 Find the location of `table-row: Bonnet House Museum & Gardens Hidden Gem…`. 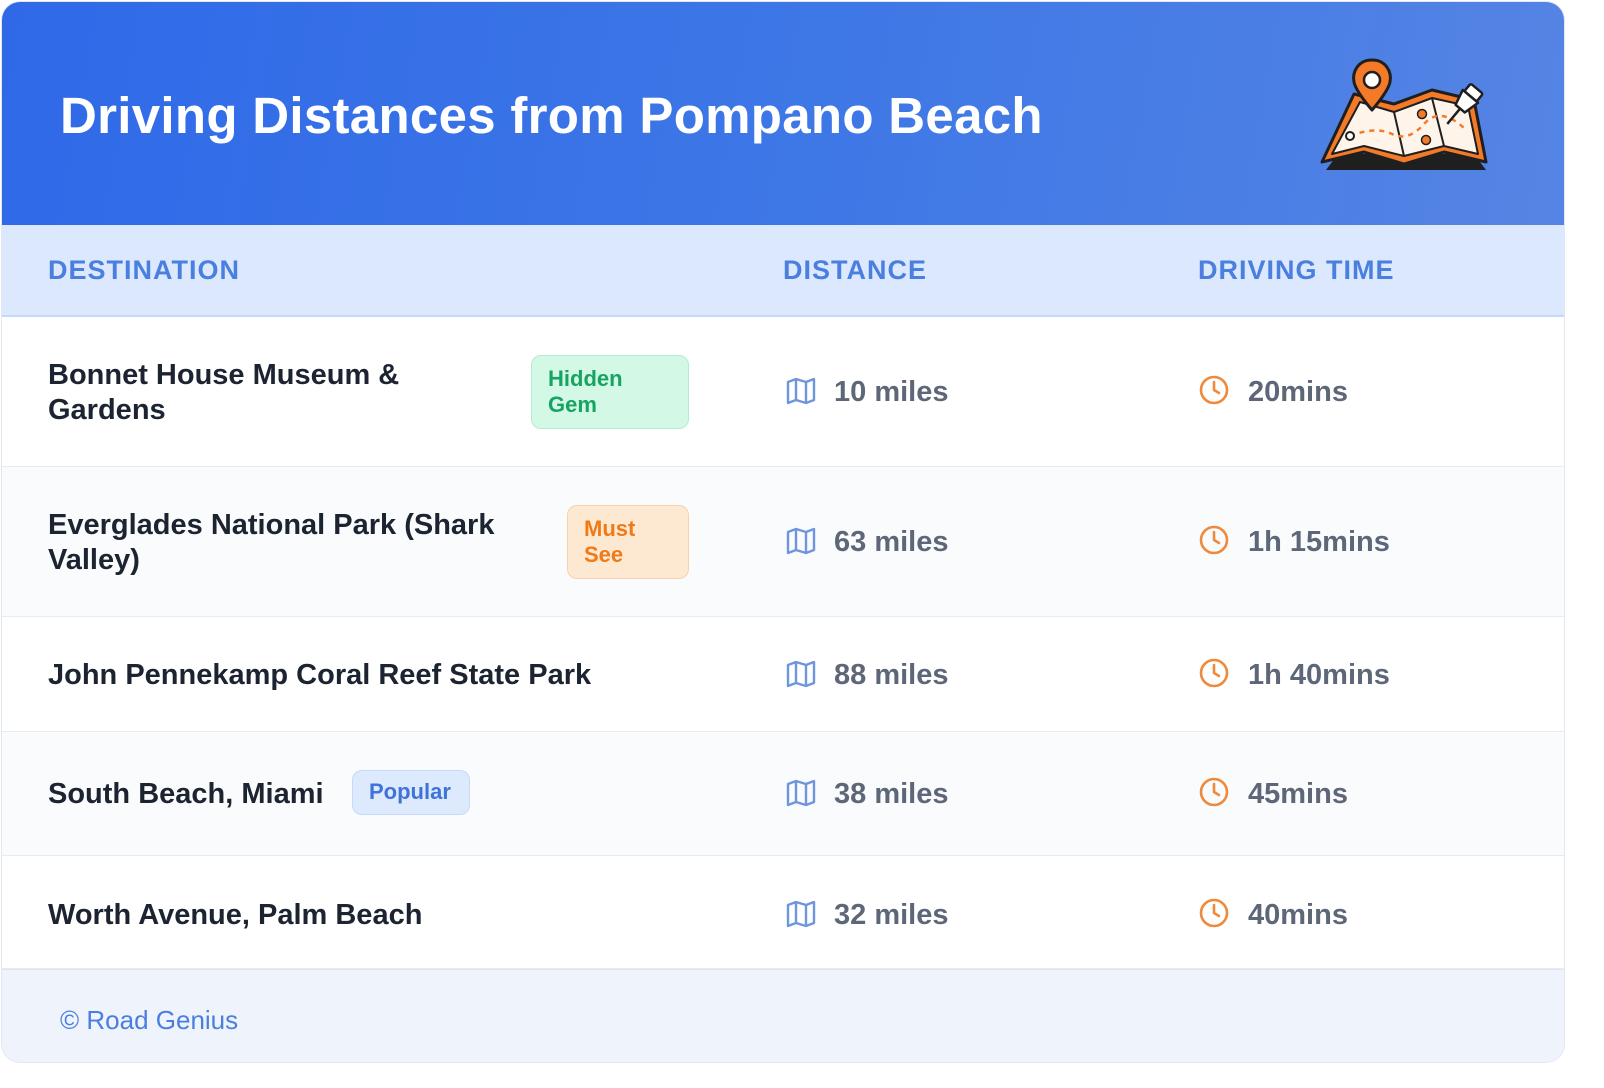

table-row: Bonnet House Museum & Gardens Hidden Gem… is located at coordinates (783, 392).